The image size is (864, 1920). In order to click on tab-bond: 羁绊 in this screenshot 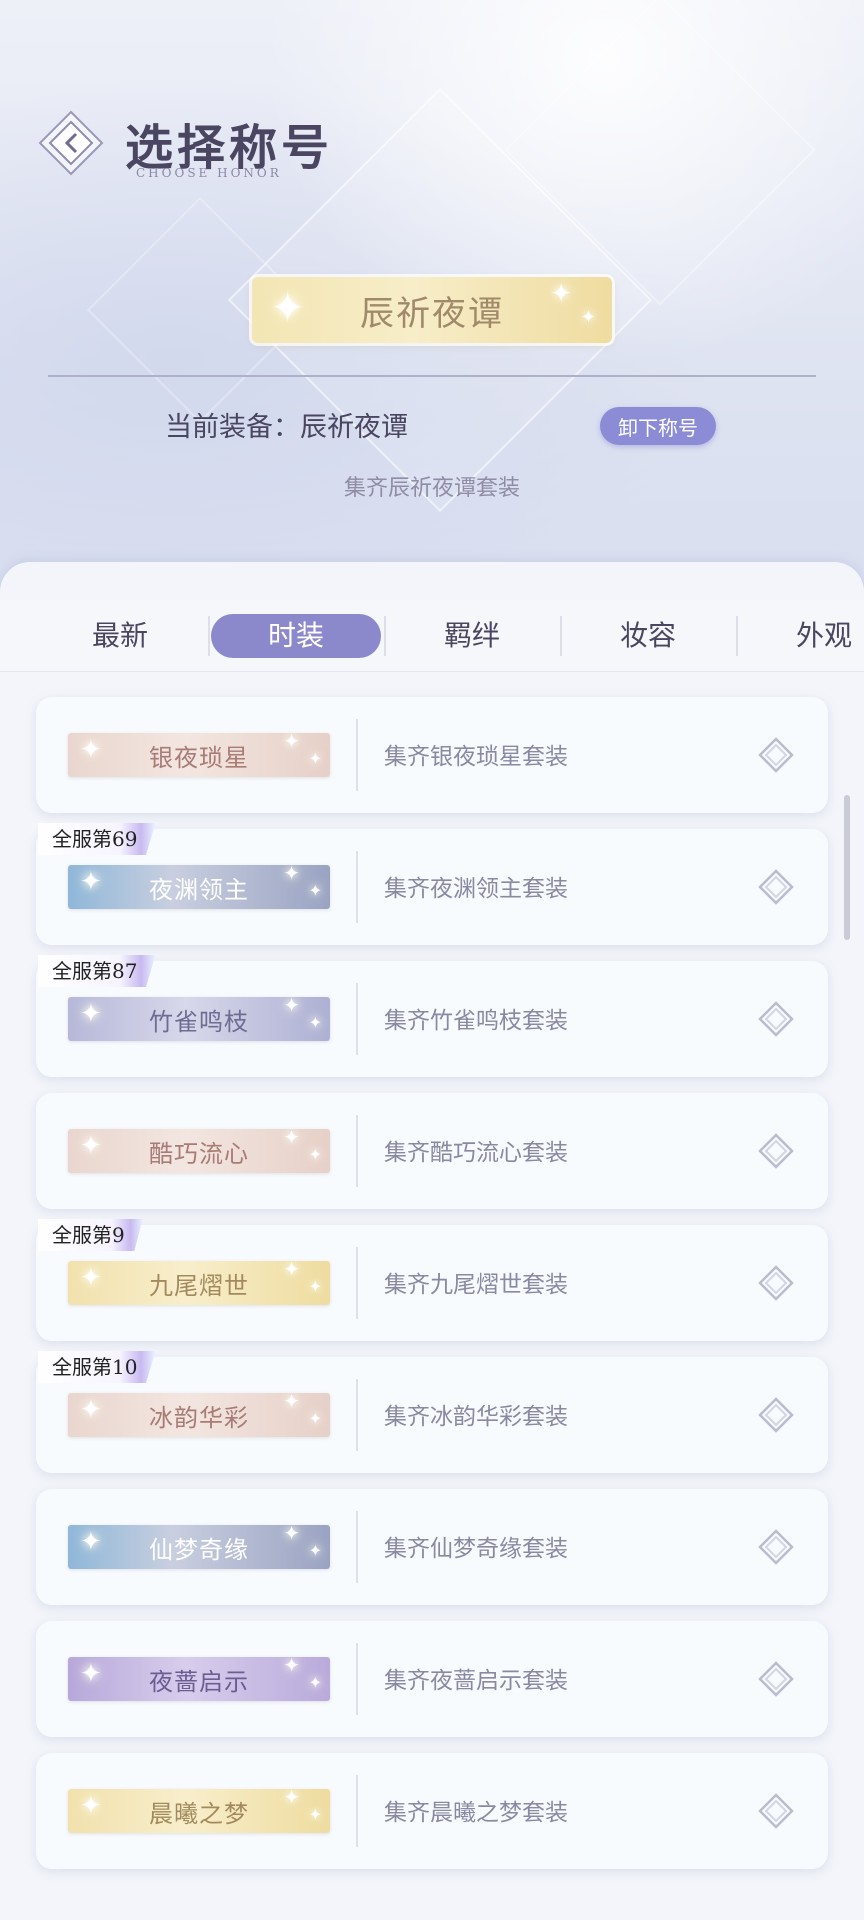, I will do `click(472, 636)`.